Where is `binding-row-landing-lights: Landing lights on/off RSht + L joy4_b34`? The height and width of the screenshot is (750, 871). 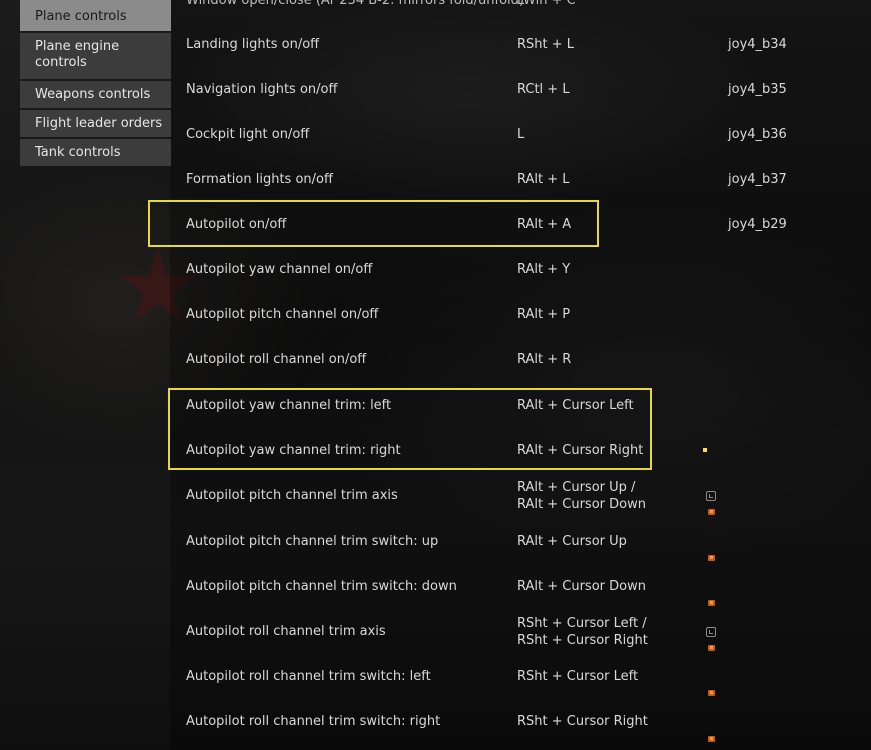
binding-row-landing-lights: Landing lights on/off RSht + L joy4_b34 is located at coordinates (520, 44).